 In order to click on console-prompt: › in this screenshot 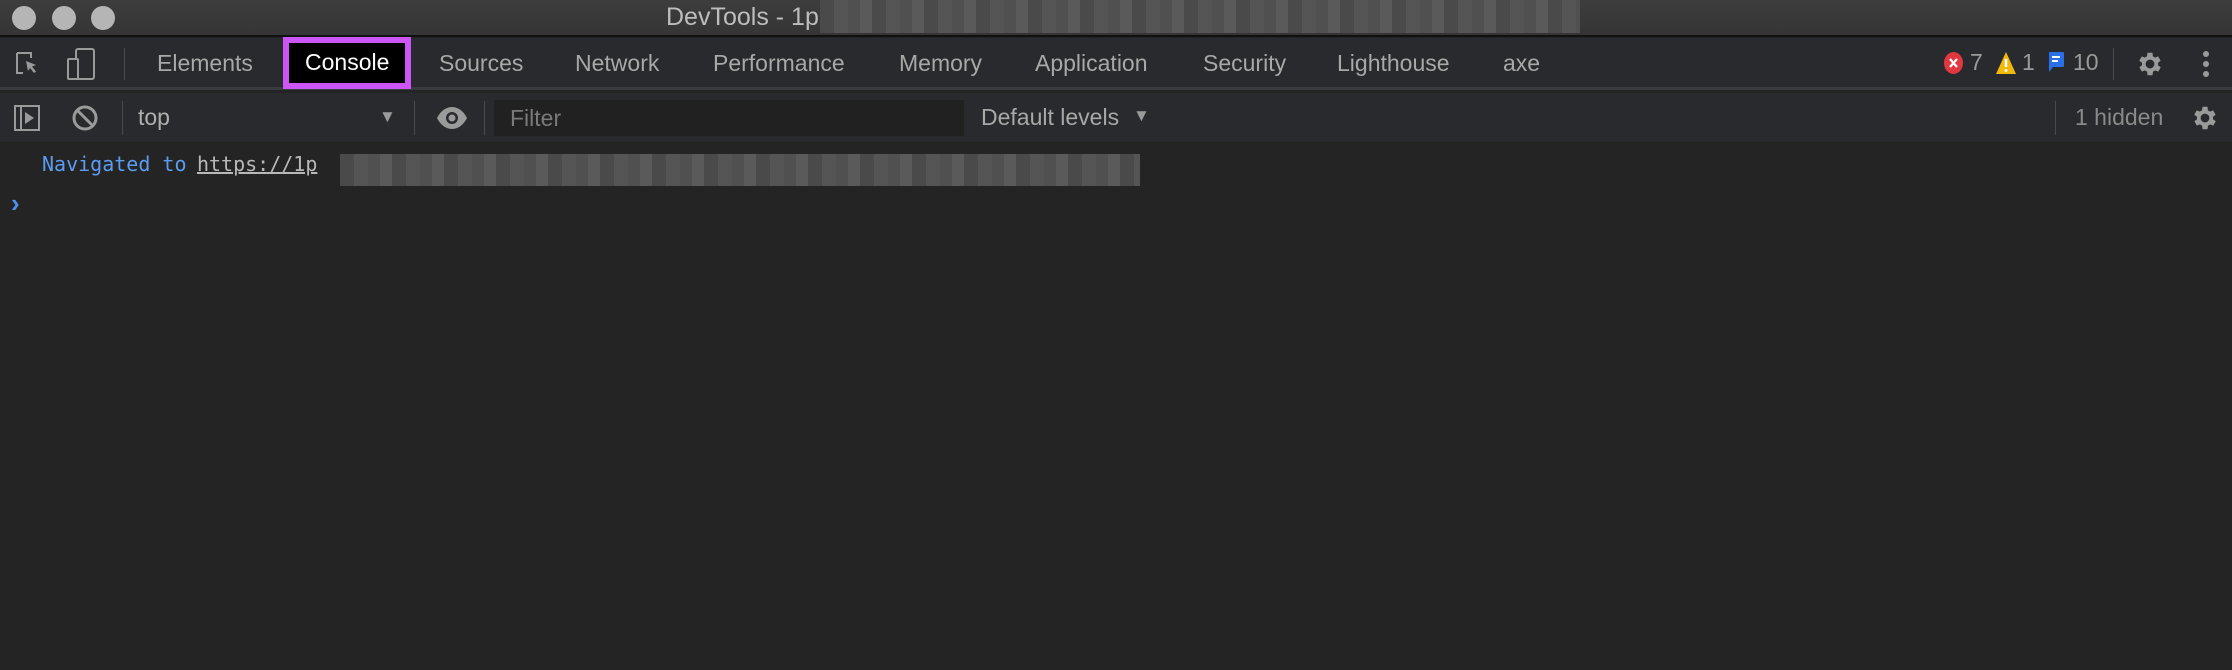, I will do `click(1116, 204)`.